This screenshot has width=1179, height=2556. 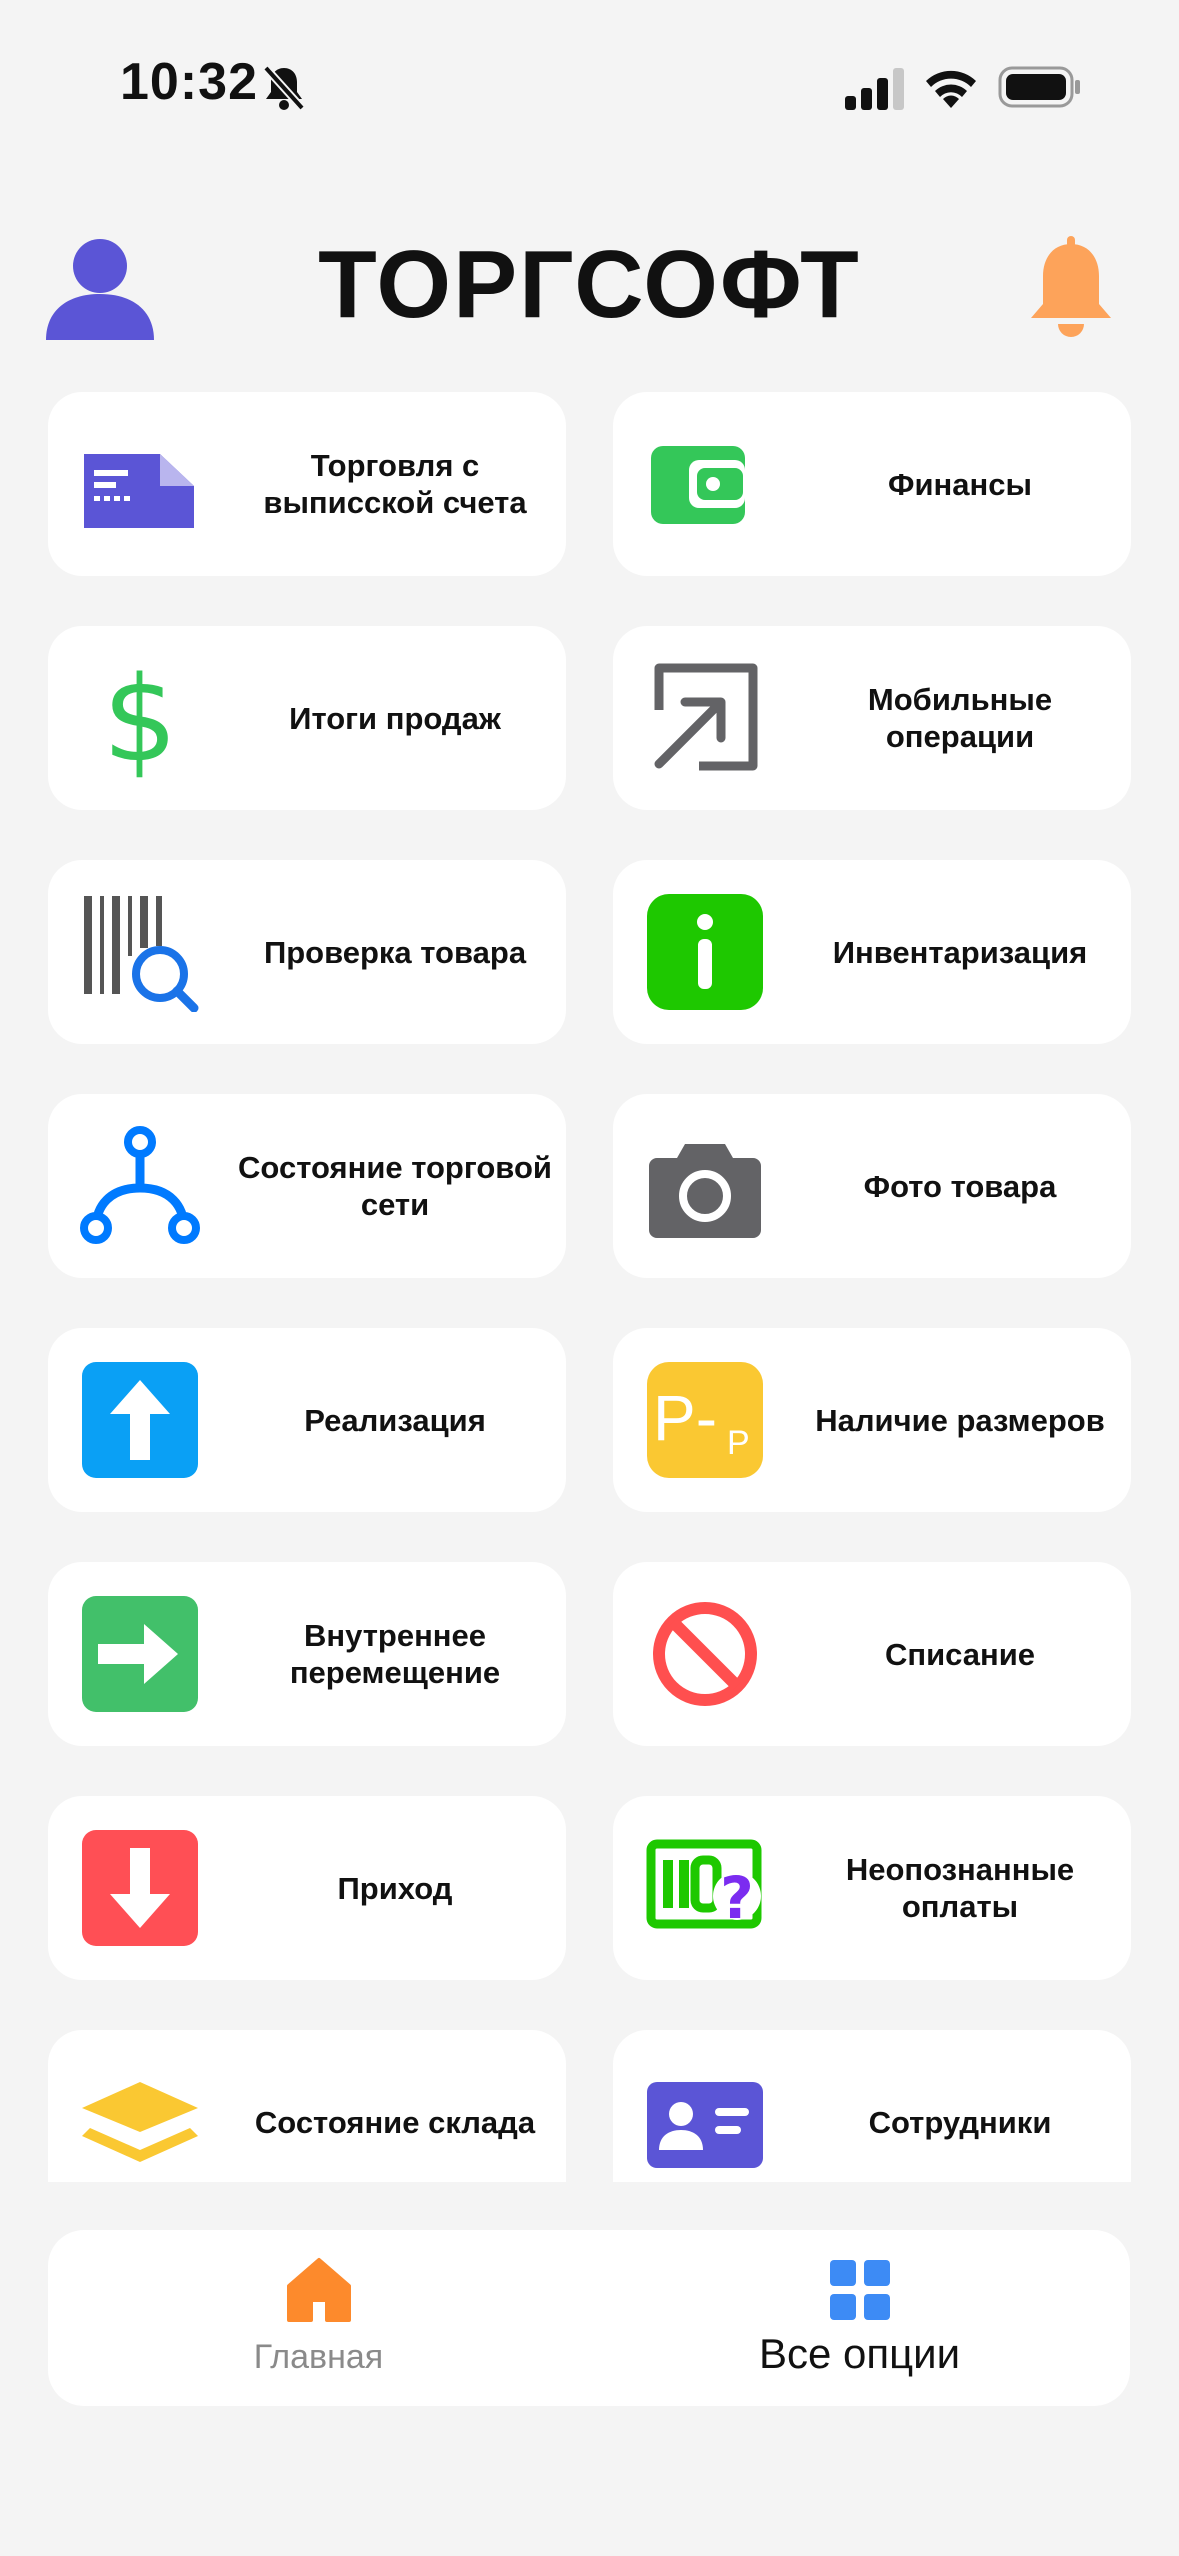 I want to click on tile-warehouse-status: Состояние склада, so click(x=307, y=2106).